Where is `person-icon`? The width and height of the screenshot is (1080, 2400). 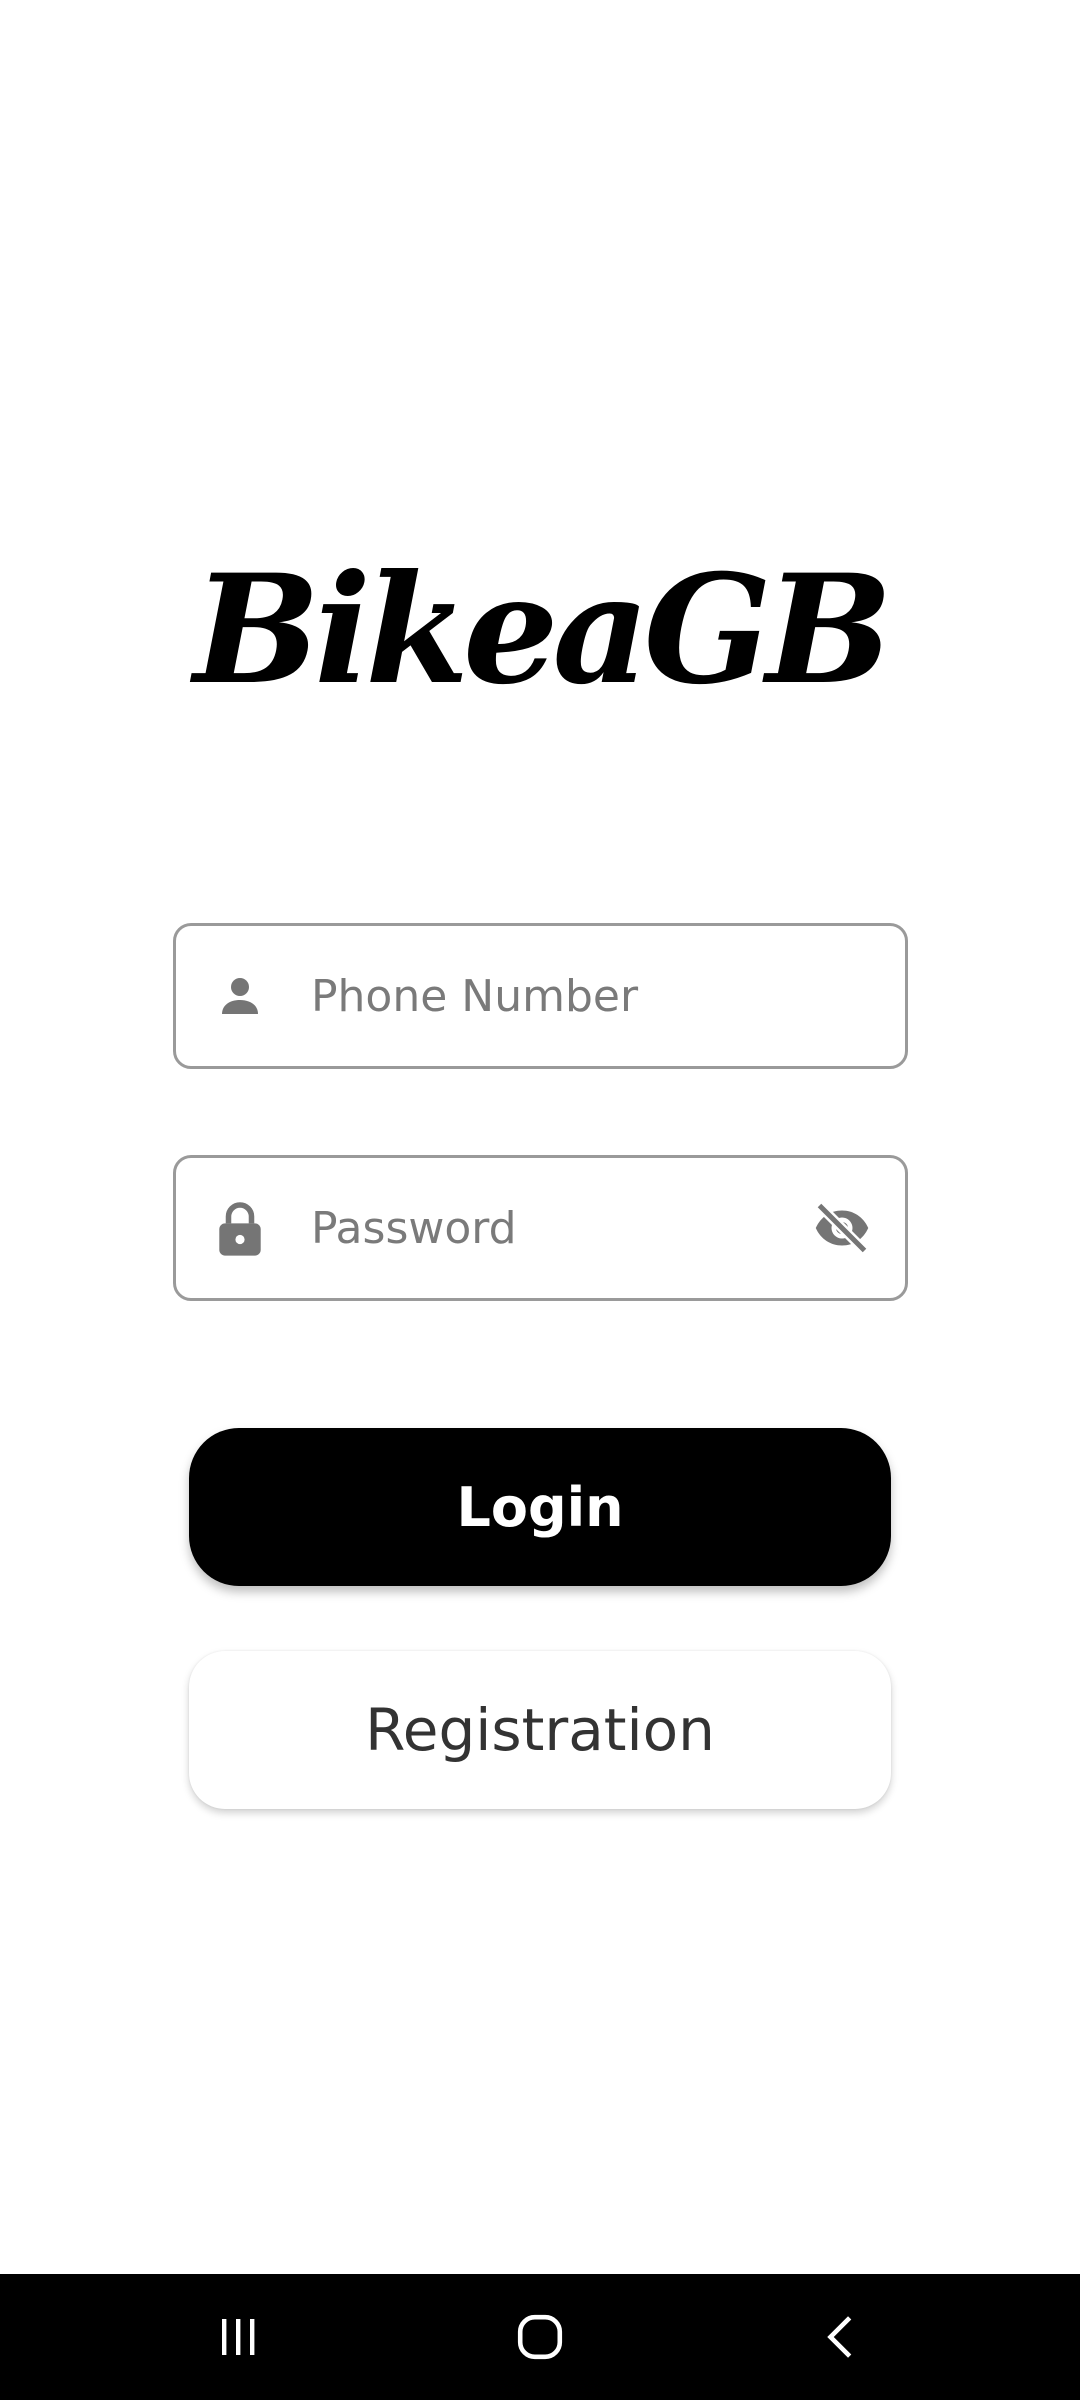
person-icon is located at coordinates (240, 996).